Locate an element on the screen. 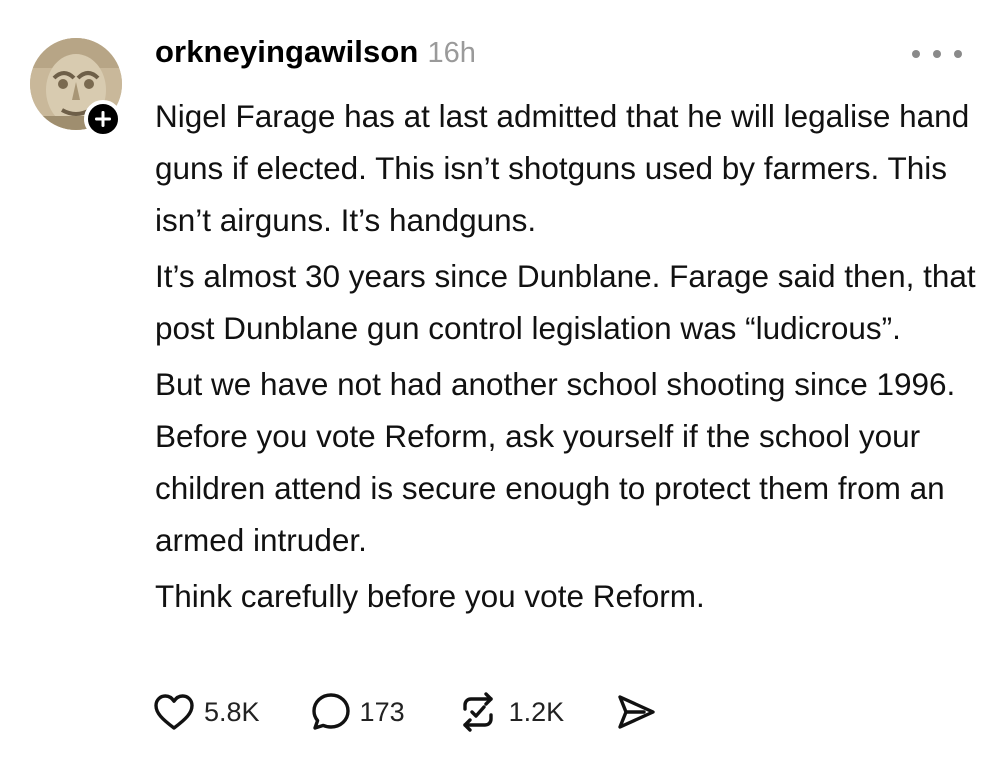 The image size is (1000, 763). more-options-button is located at coordinates (937, 54).